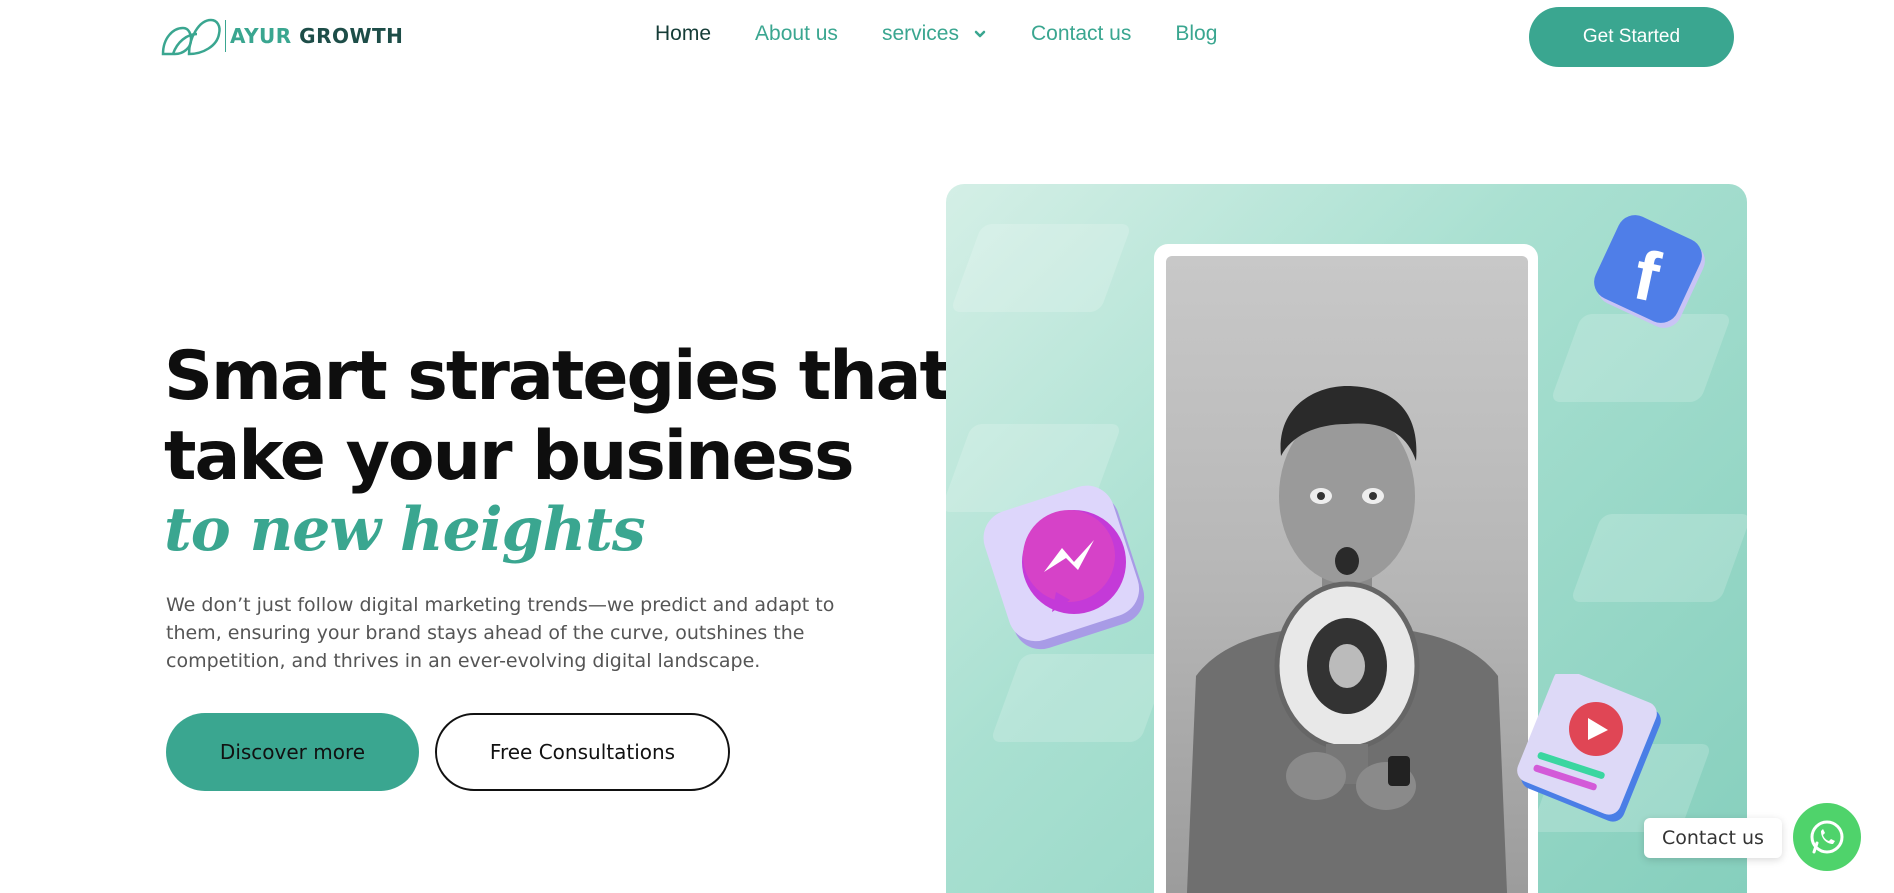  I want to click on nav-home: Home, so click(683, 34).